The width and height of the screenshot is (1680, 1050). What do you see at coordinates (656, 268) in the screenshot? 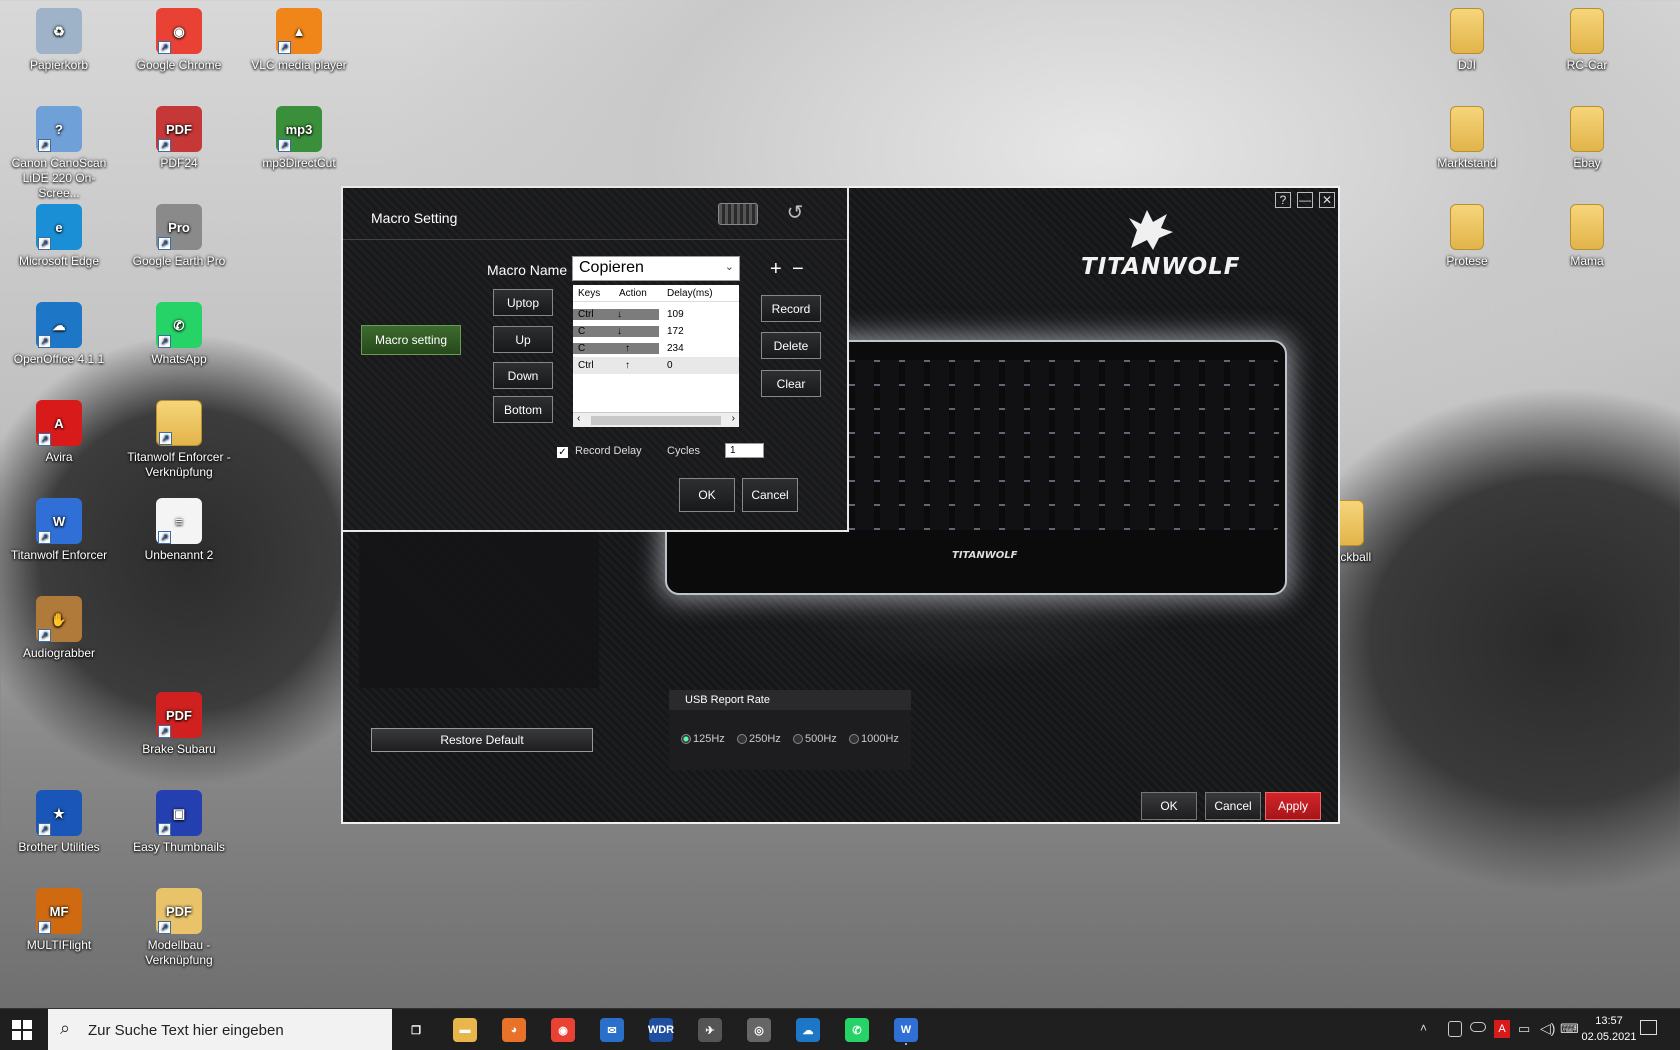
I see `macro-name-select: Copieren ⌄` at bounding box center [656, 268].